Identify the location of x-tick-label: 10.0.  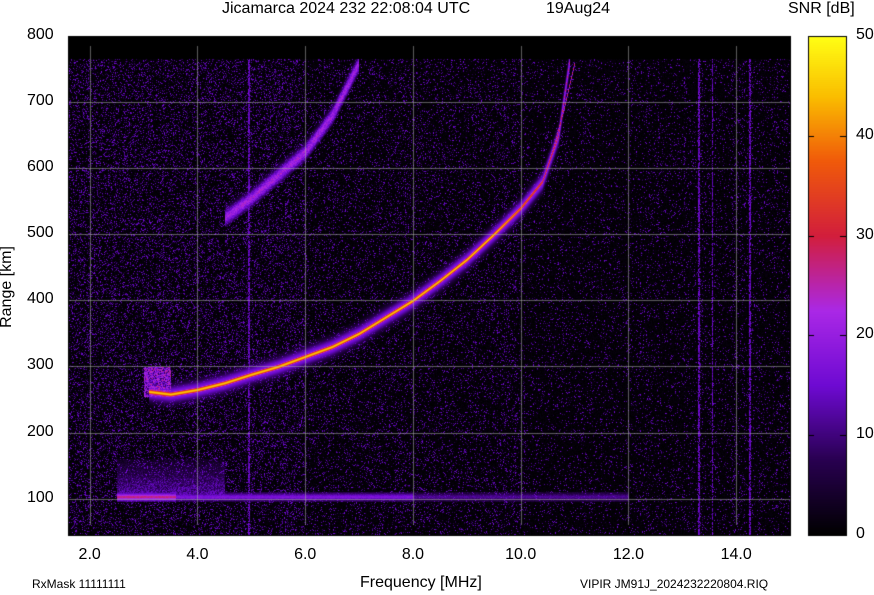
(521, 554).